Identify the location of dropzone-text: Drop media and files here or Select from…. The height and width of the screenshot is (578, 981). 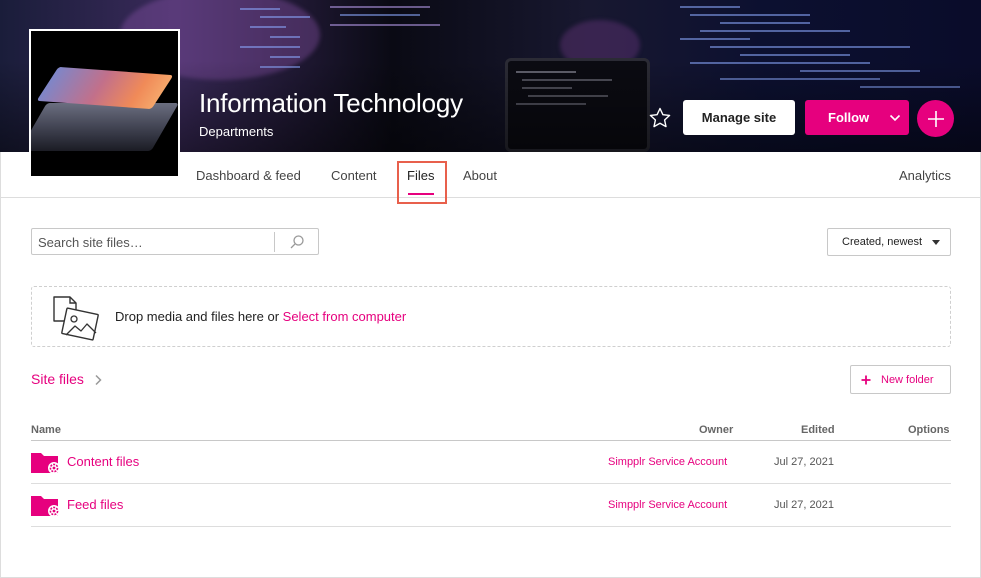
(260, 316).